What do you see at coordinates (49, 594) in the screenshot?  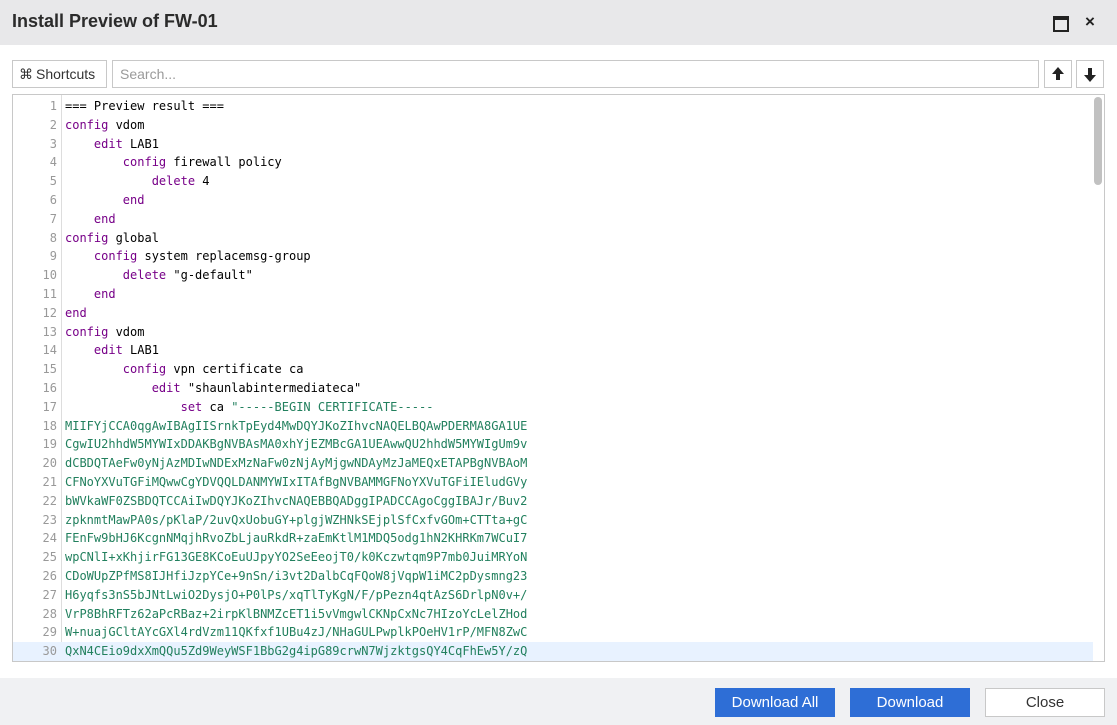 I see `line-number: 27` at bounding box center [49, 594].